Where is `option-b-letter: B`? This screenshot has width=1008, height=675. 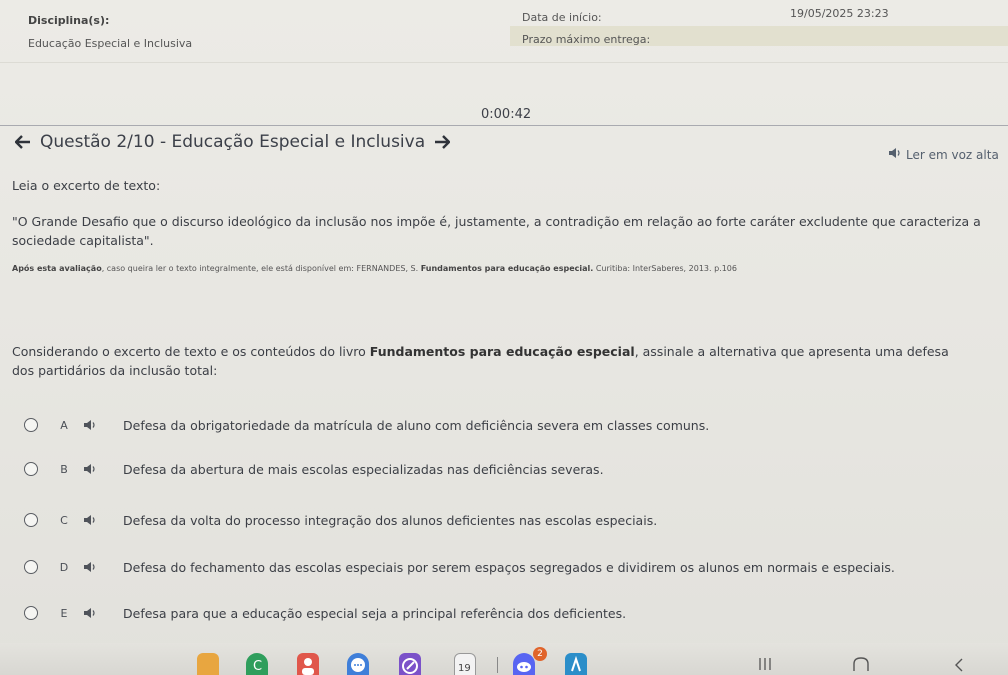
option-b-letter: B is located at coordinates (64, 469).